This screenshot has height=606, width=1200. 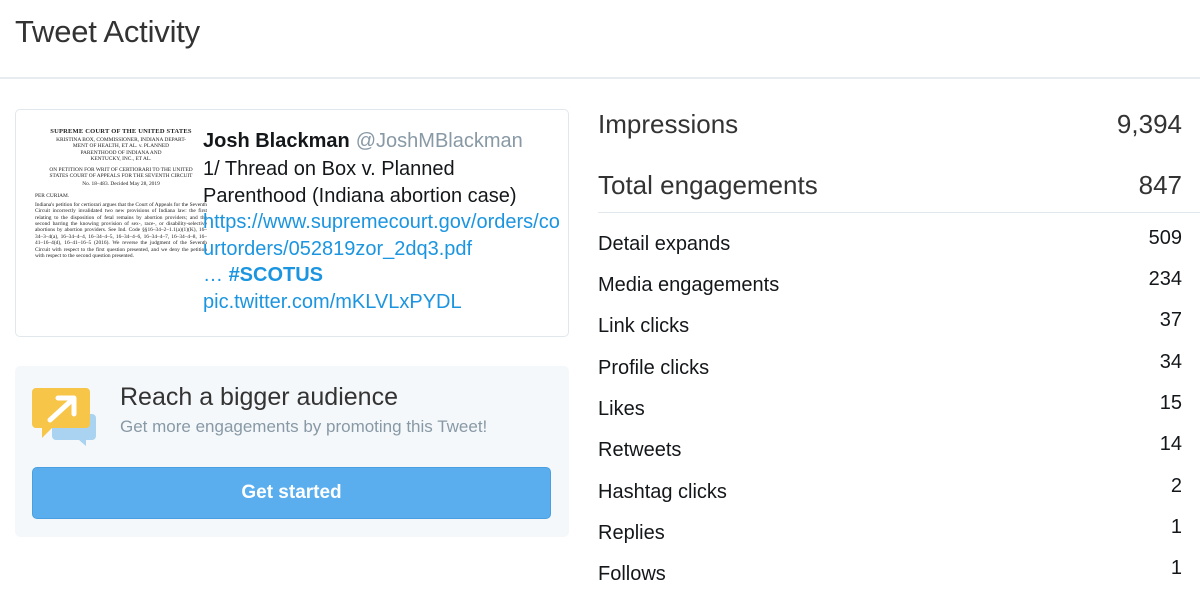 What do you see at coordinates (600, 39) in the screenshot?
I see `page-header: Tweet Activity` at bounding box center [600, 39].